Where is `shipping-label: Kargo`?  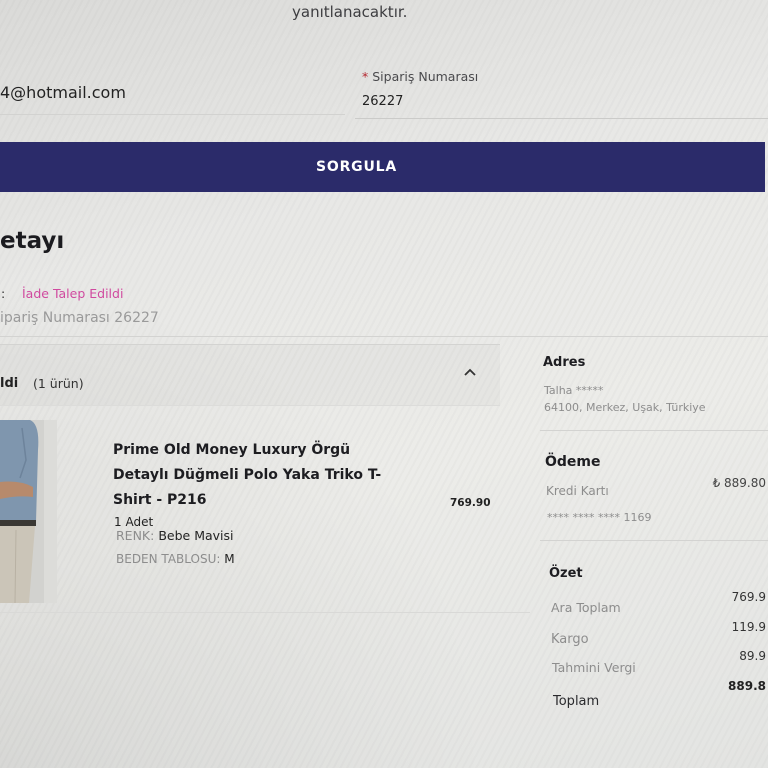 shipping-label: Kargo is located at coordinates (570, 639).